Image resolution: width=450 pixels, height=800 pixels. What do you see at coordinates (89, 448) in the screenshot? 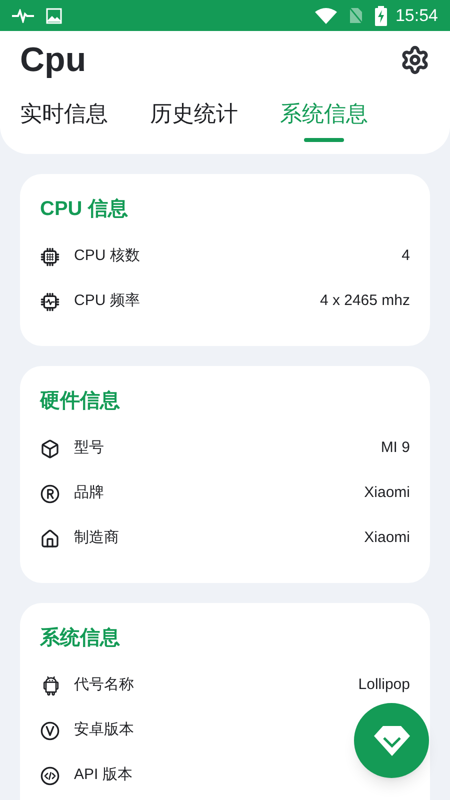
I see `info-label: 型号` at bounding box center [89, 448].